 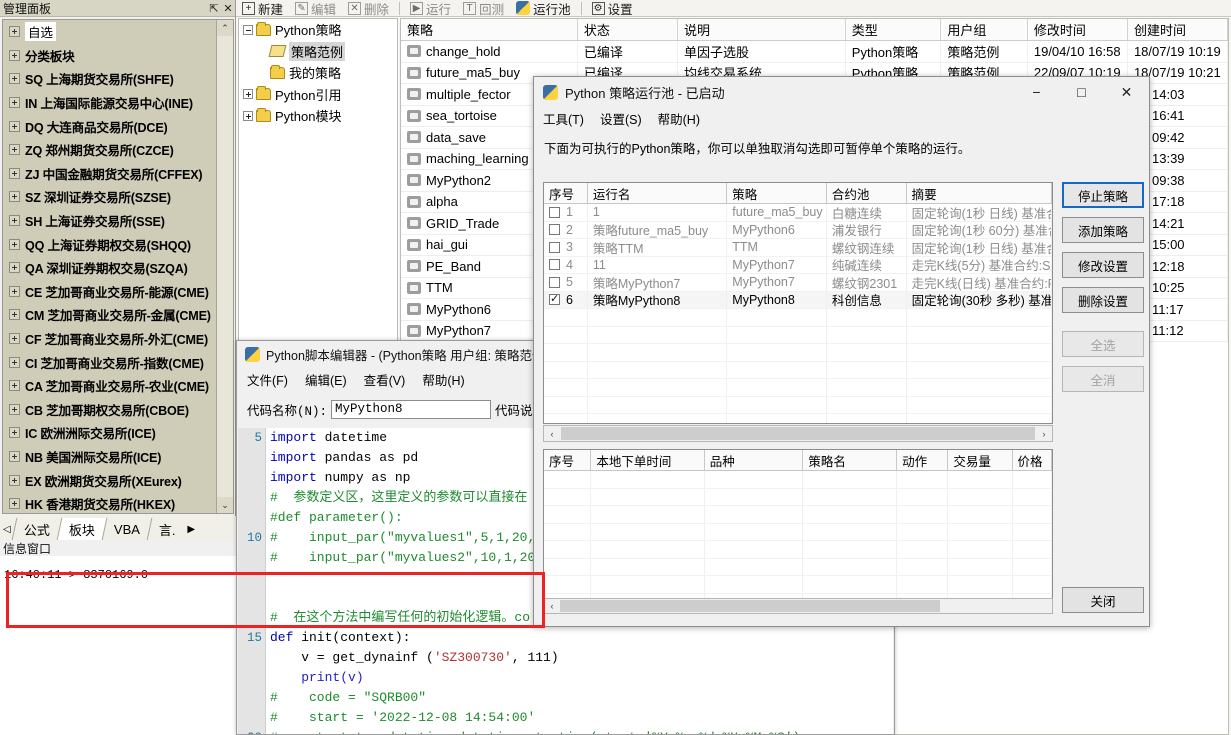 What do you see at coordinates (1032, 460) in the screenshot?
I see `column-header: 价格` at bounding box center [1032, 460].